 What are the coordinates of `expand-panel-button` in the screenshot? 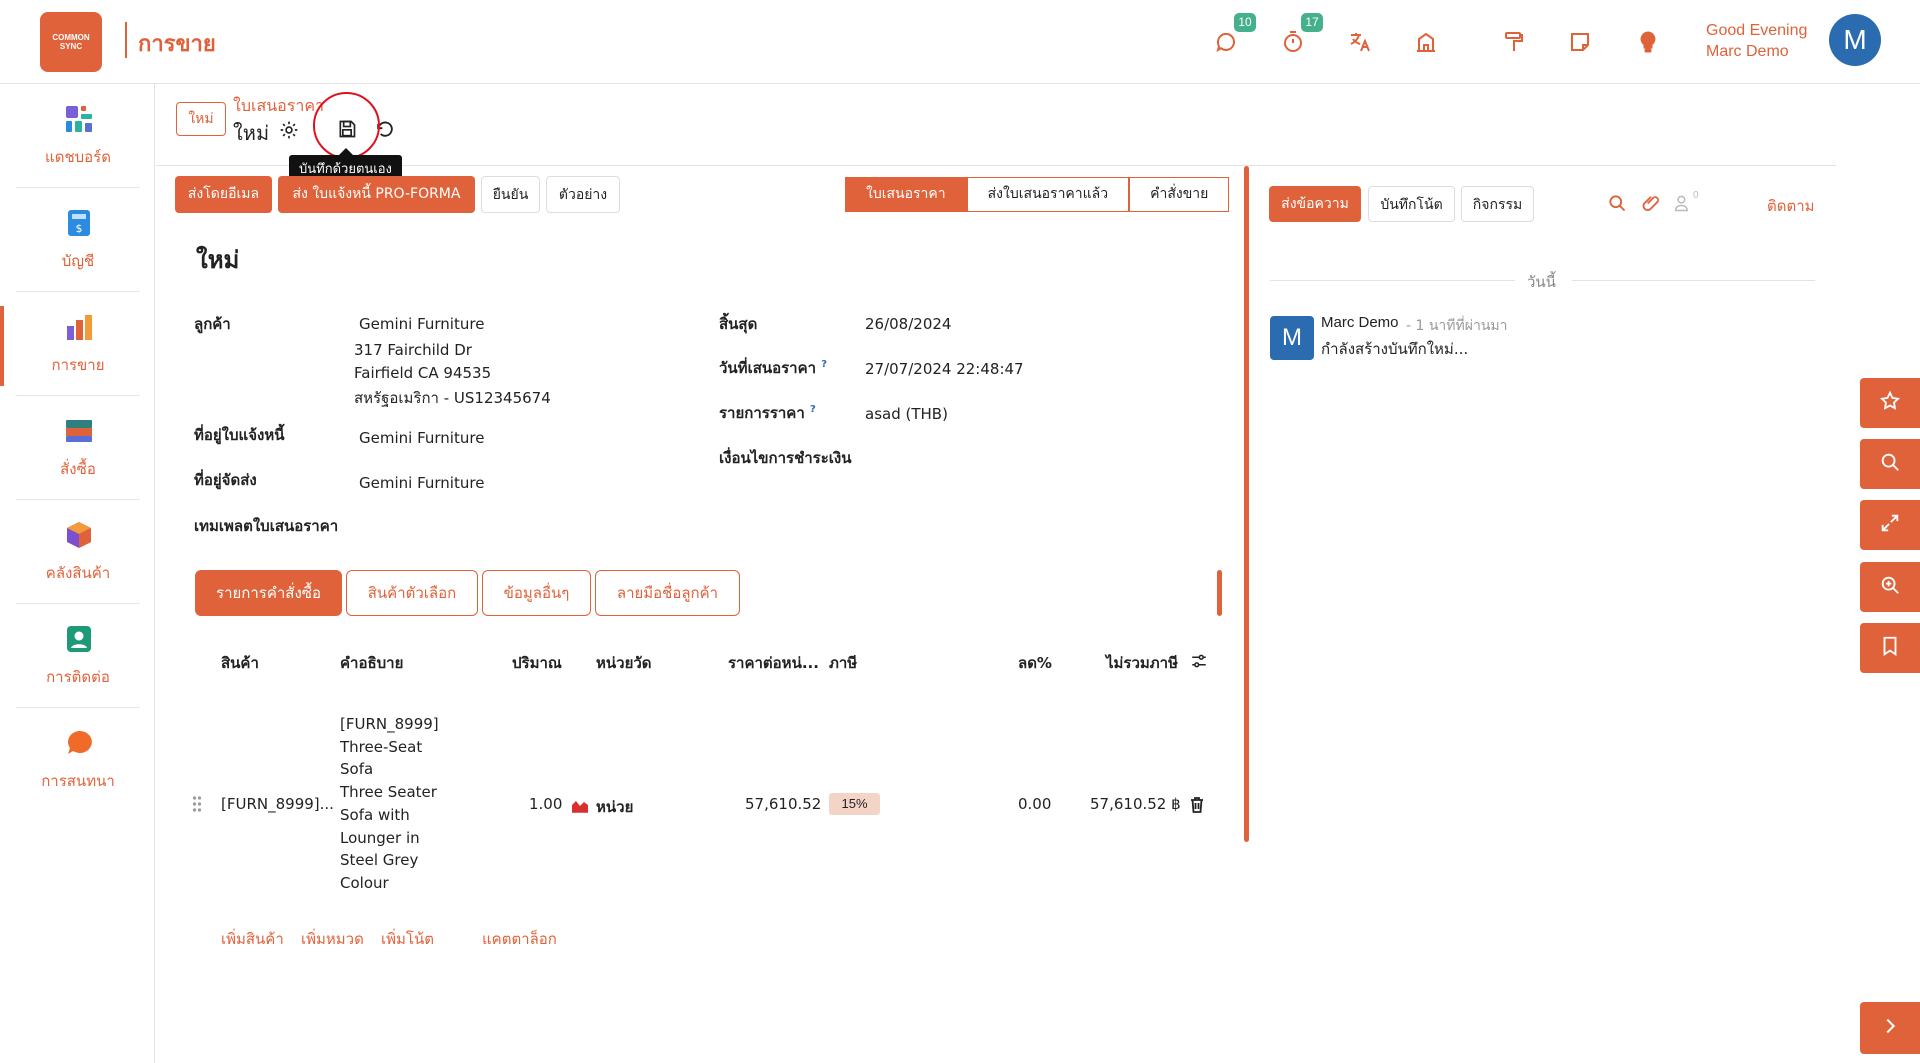 It's located at (1890, 1028).